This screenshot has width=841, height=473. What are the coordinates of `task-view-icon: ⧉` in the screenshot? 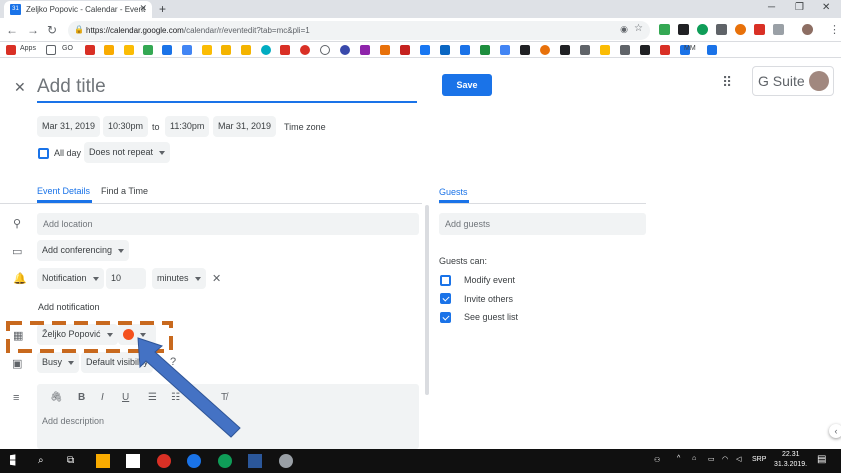 It's located at (70, 460).